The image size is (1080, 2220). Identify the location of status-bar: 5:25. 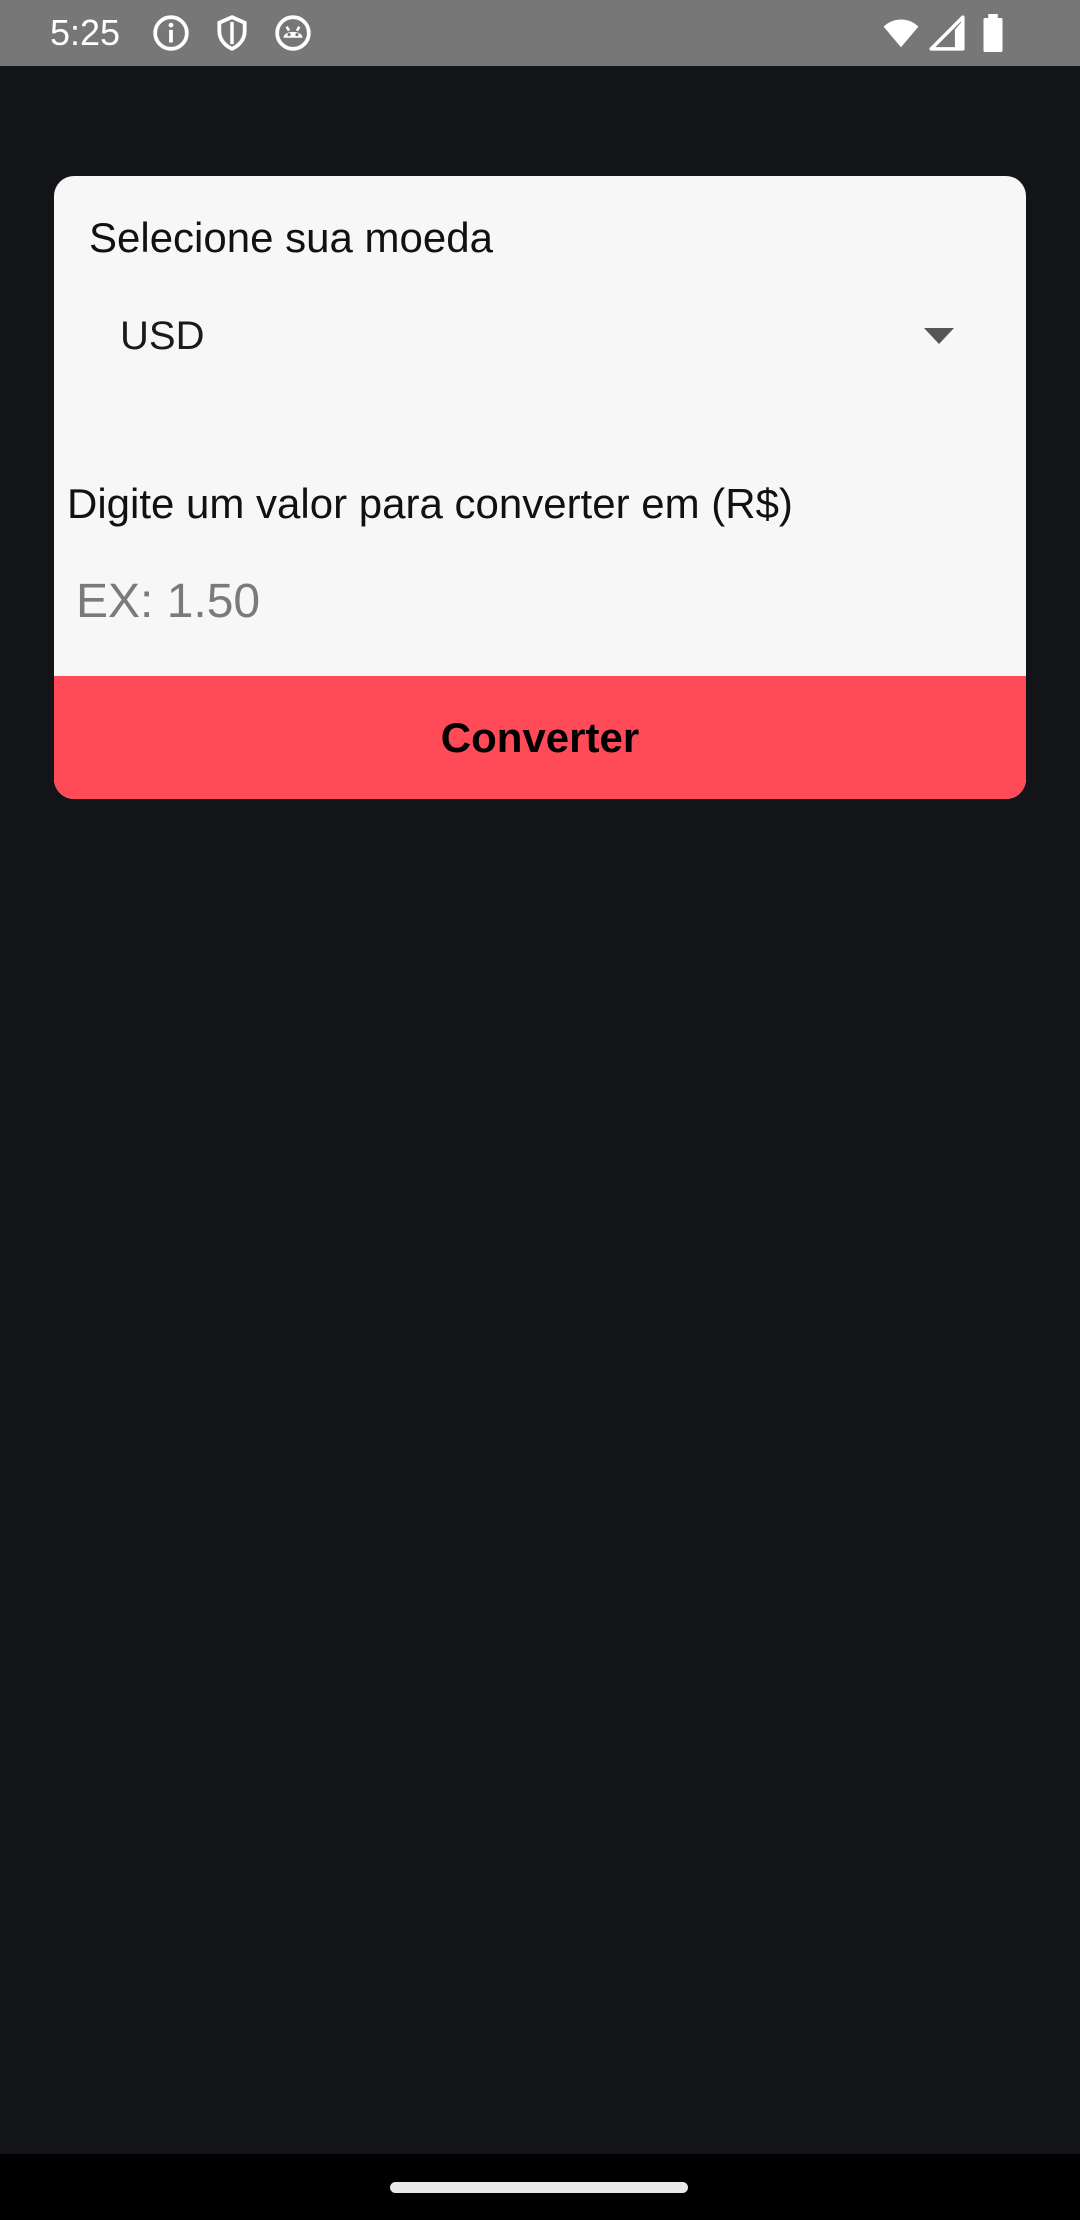
(540, 33).